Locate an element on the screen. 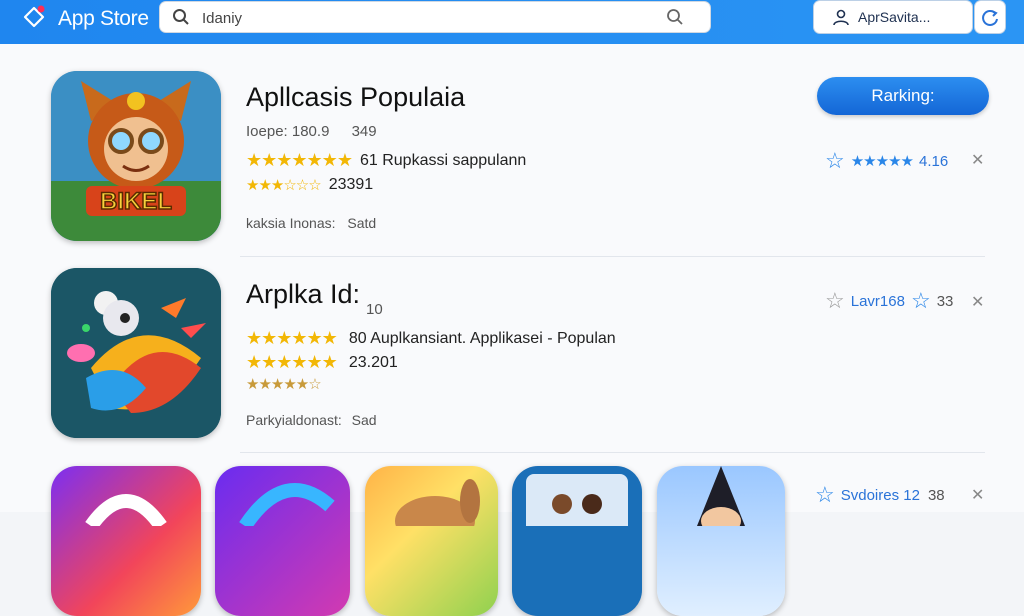  app-icon-colorful is located at coordinates (136, 353).